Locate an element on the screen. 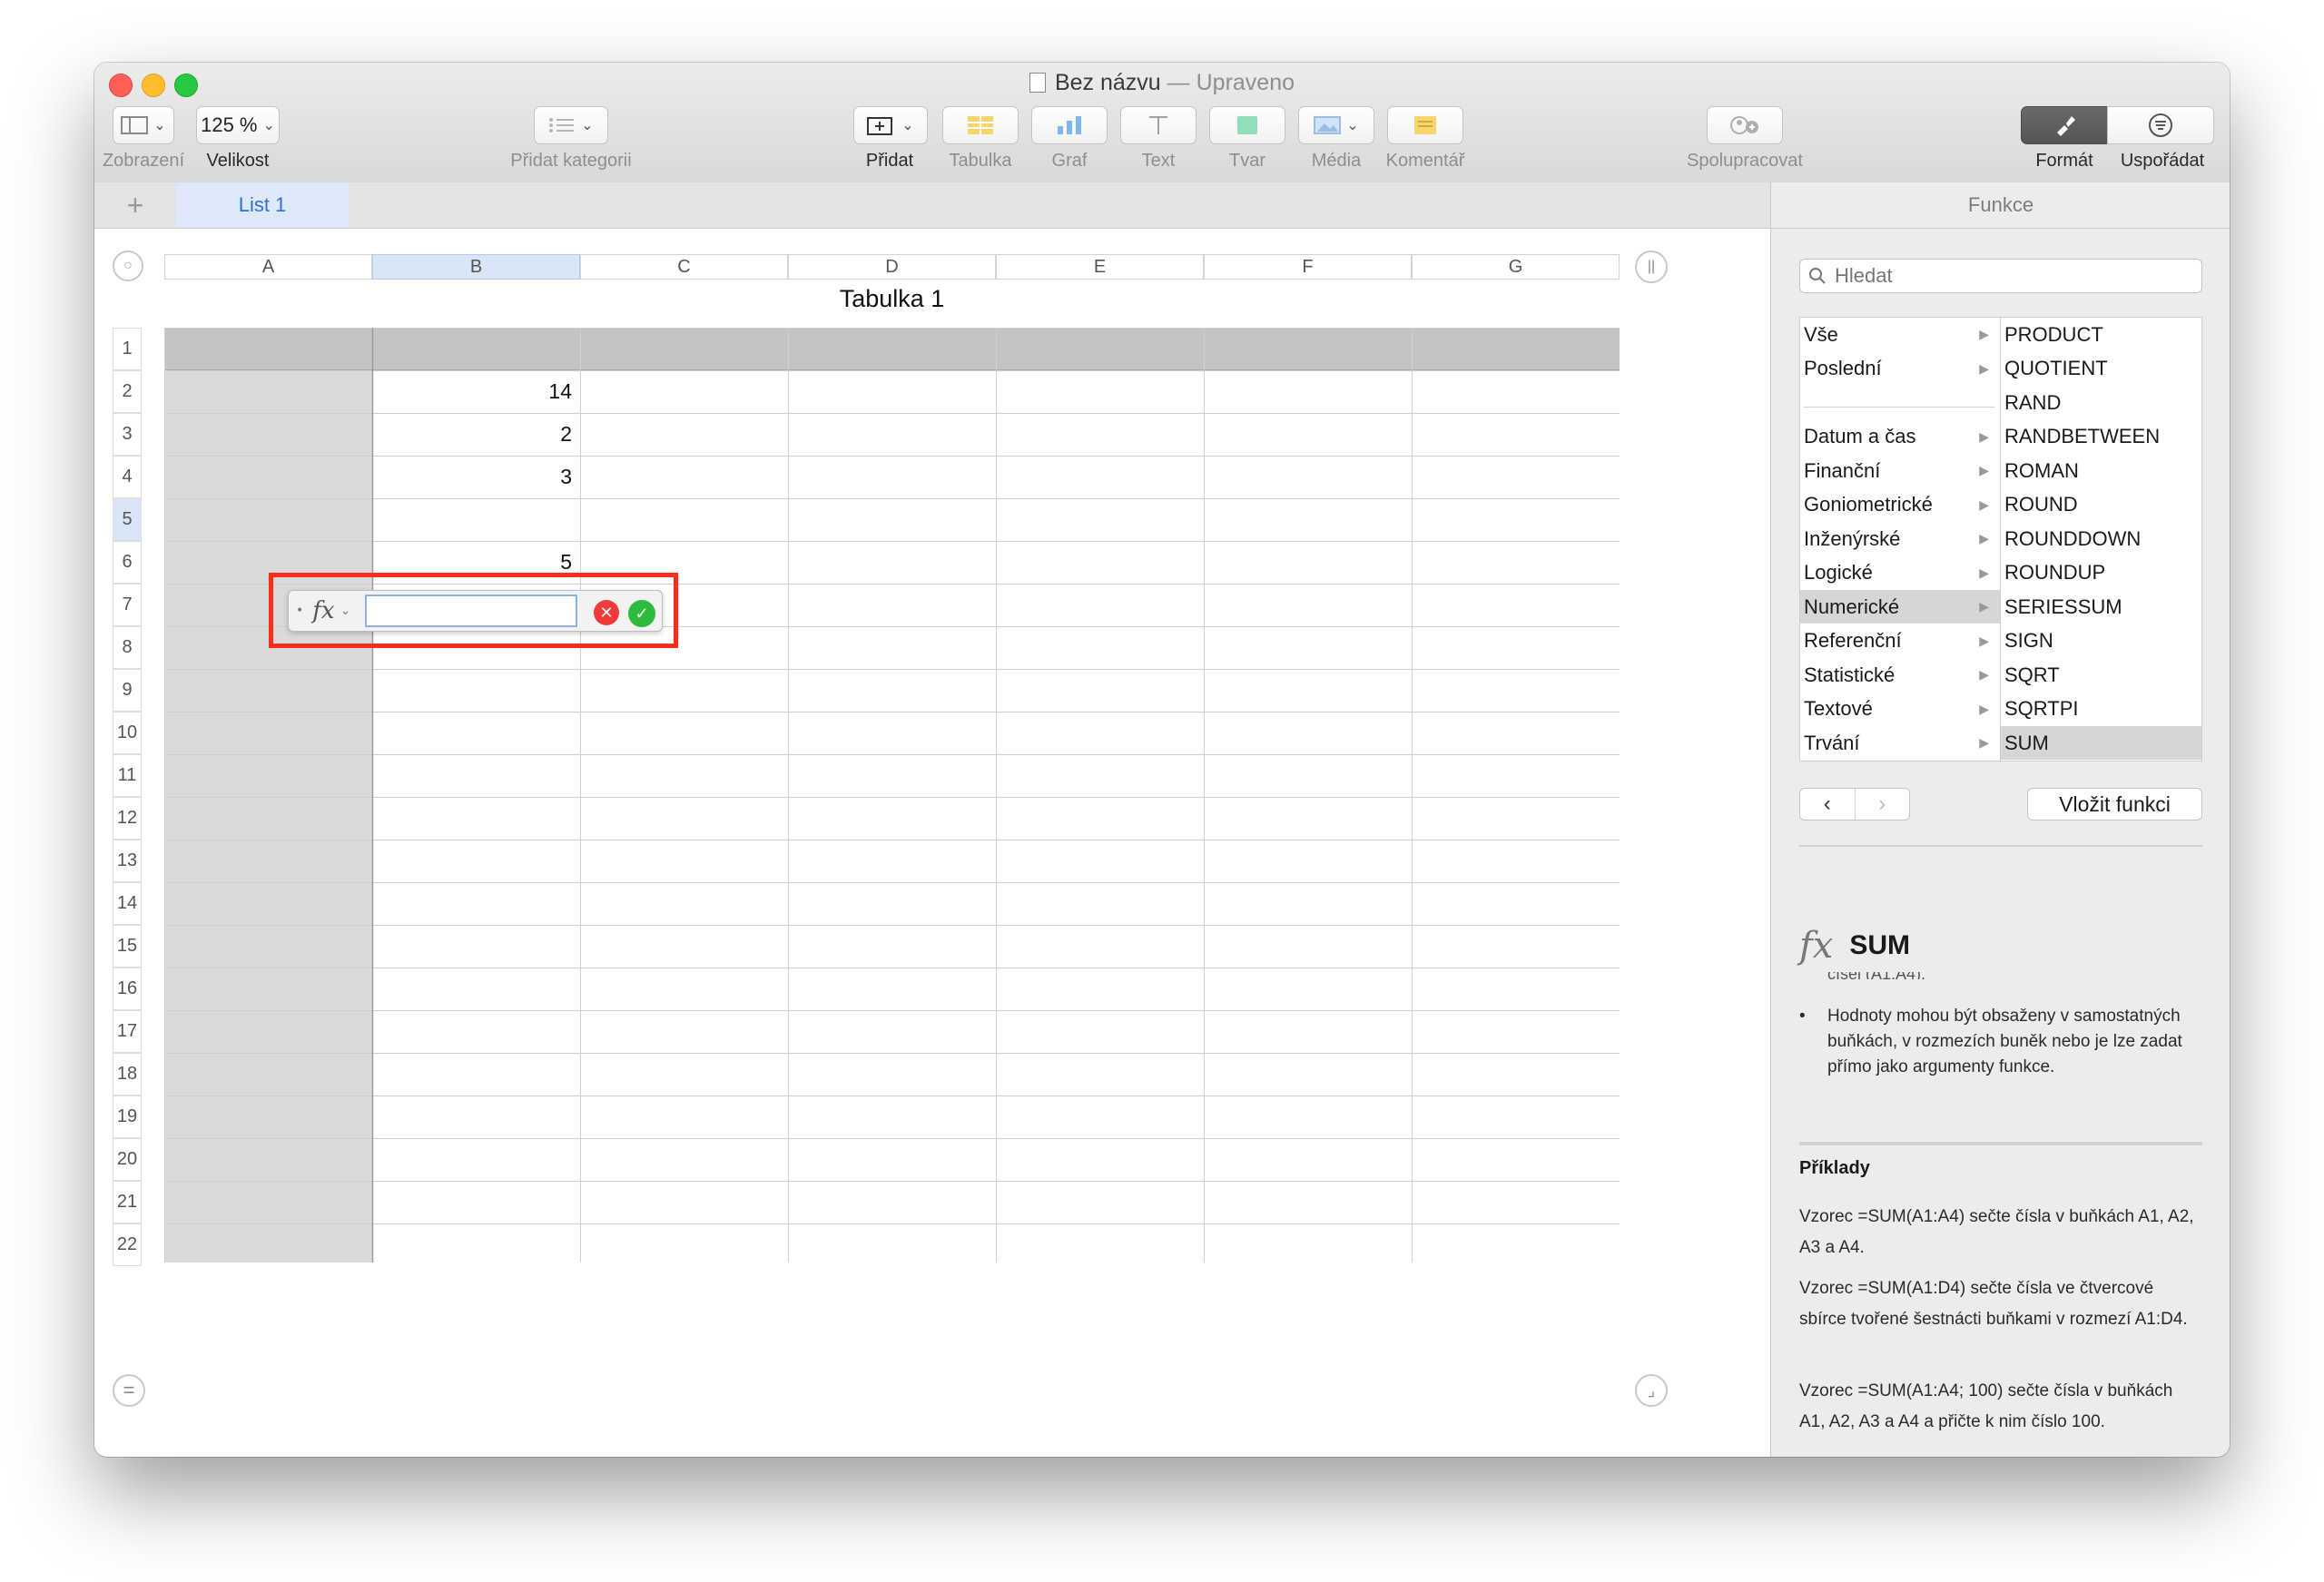 This screenshot has width=2324, height=1582. search-icon is located at coordinates (1817, 276).